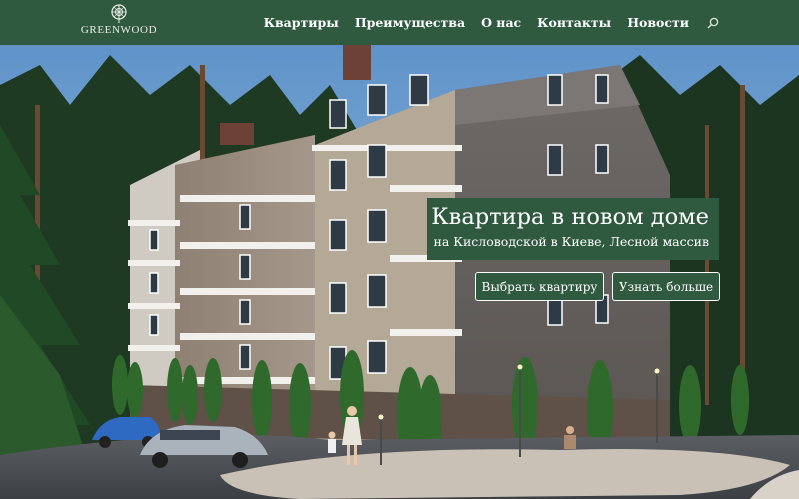 The height and width of the screenshot is (499, 799). Describe the element at coordinates (119, 30) in the screenshot. I see `logo-text: GREENWOOD` at that location.